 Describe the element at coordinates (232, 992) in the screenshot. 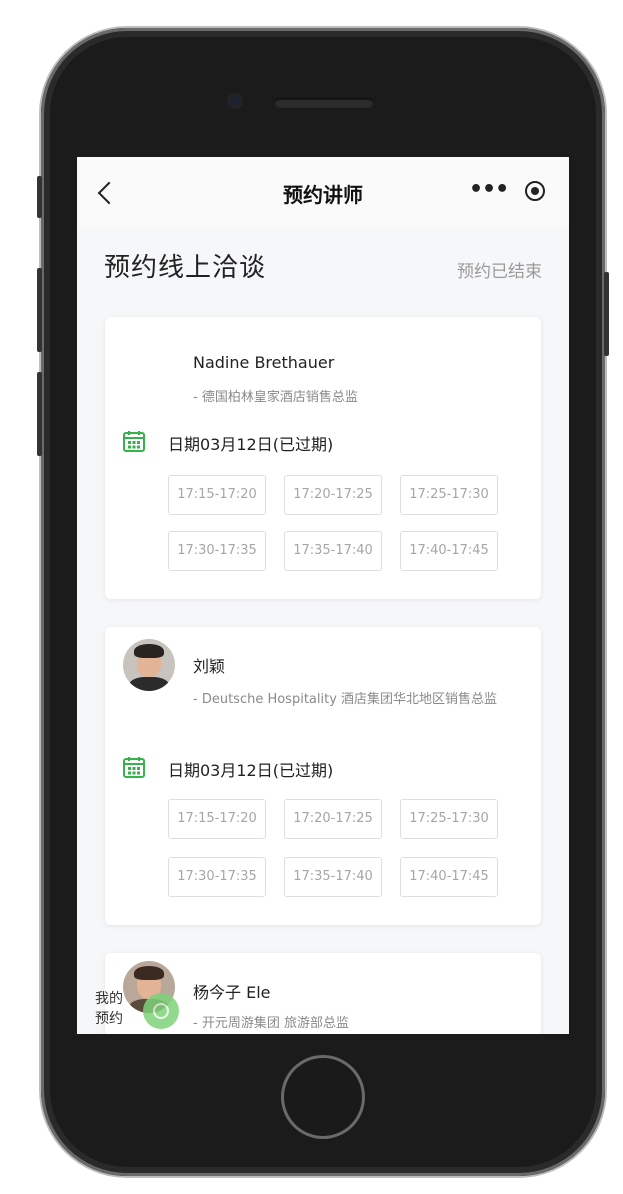

I see `speaker-name: 杨今子 Ele` at that location.